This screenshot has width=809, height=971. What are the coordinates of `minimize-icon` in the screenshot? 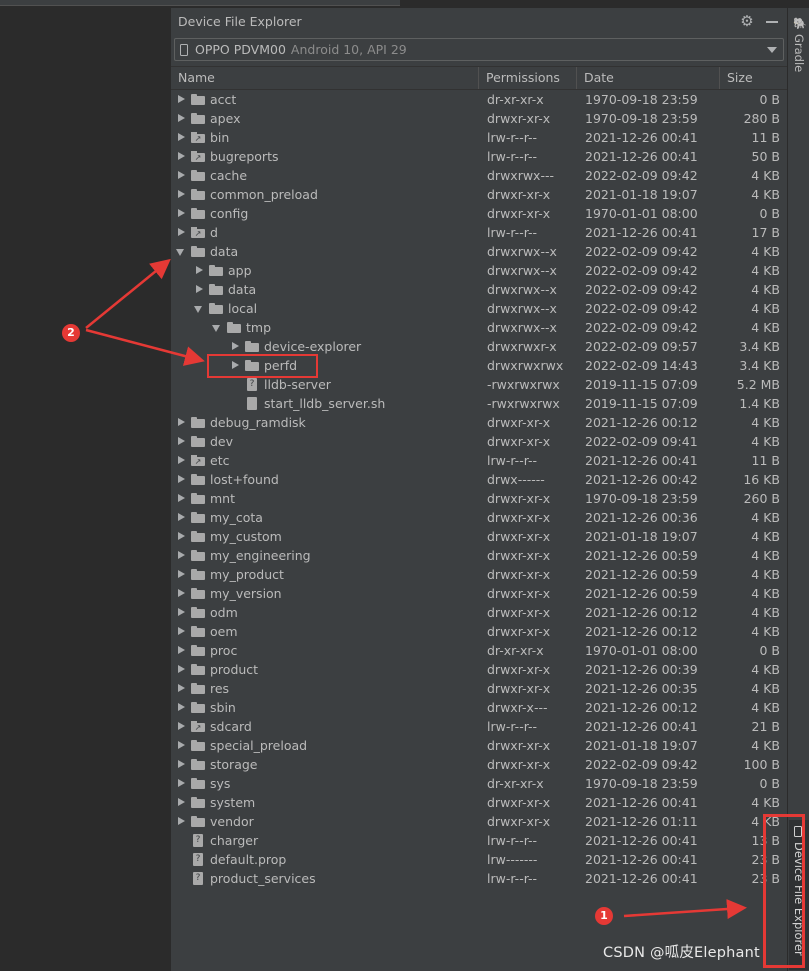 It's located at (772, 21).